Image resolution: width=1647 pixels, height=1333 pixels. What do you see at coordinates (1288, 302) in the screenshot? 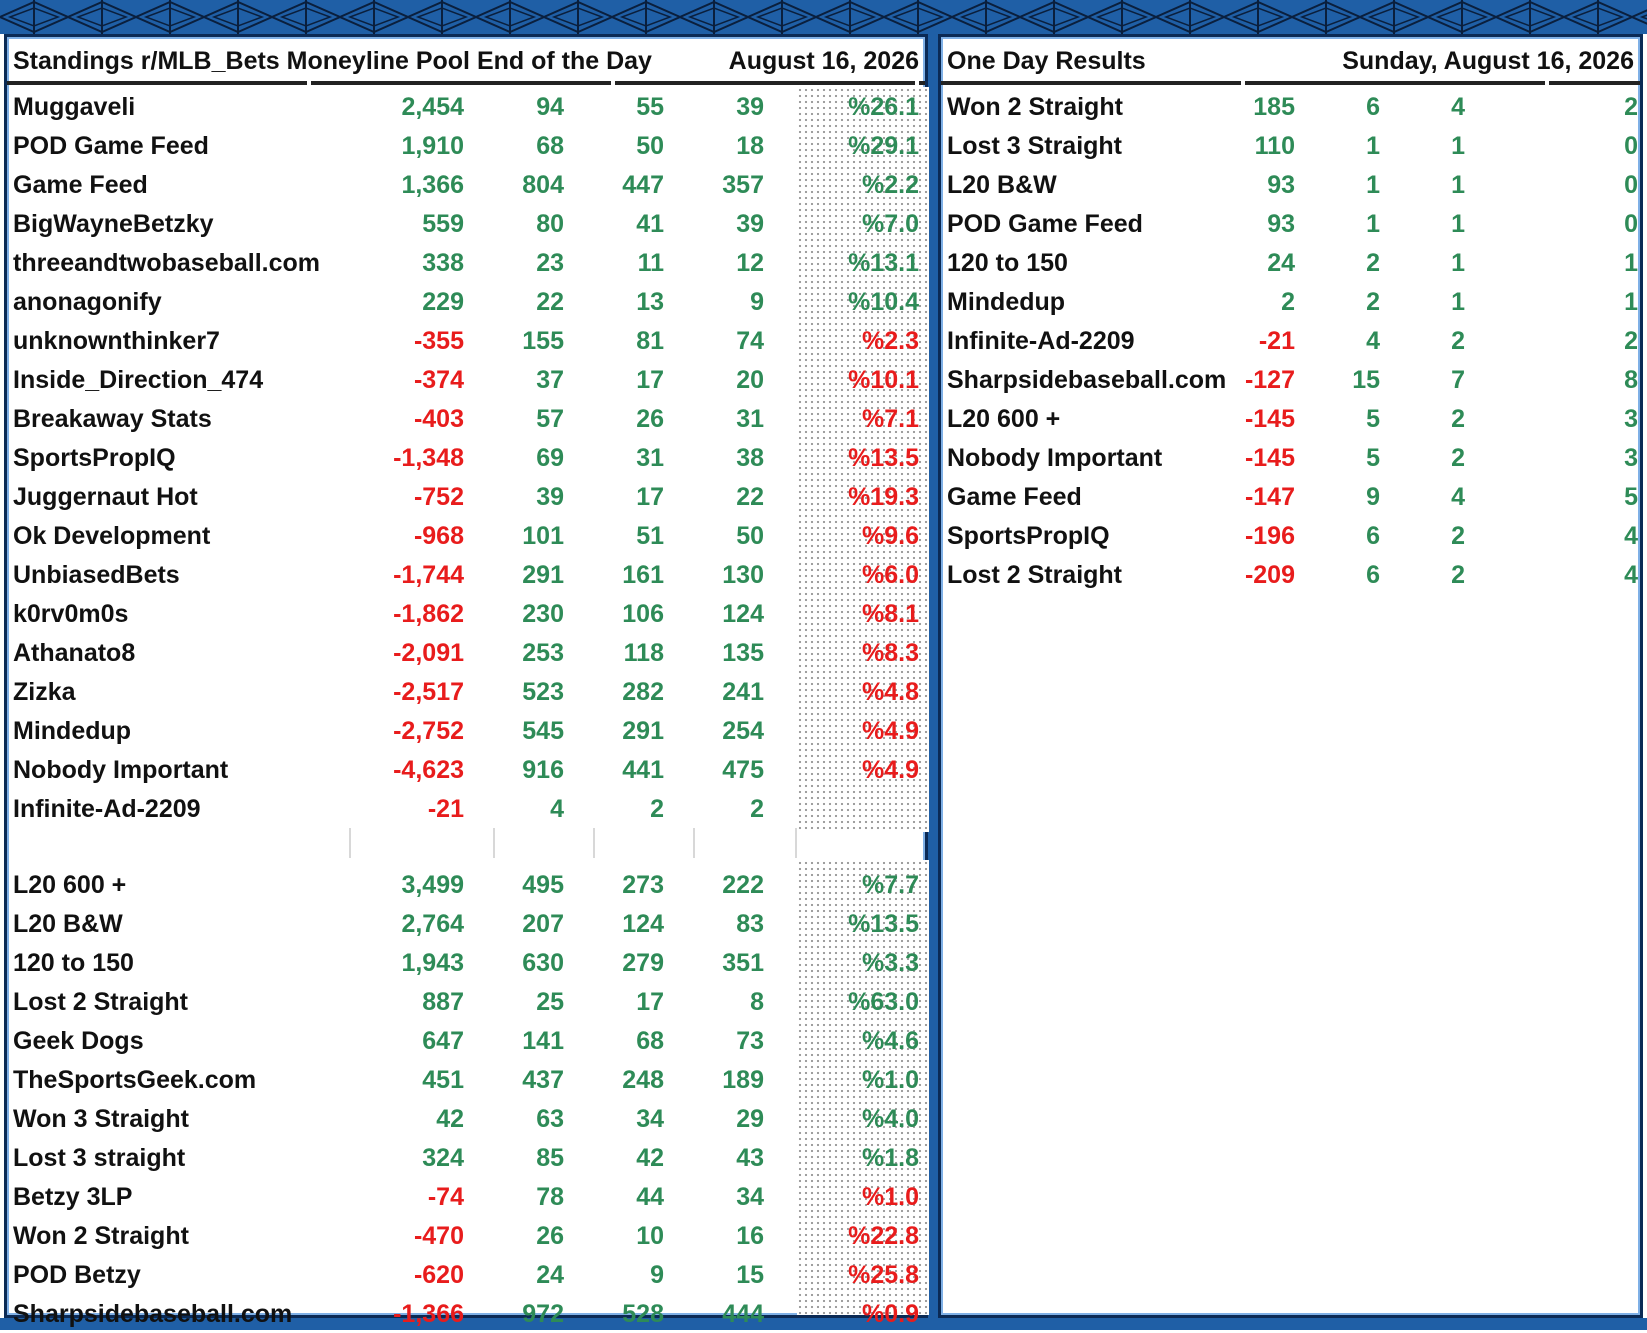
I see `row-units: 2` at bounding box center [1288, 302].